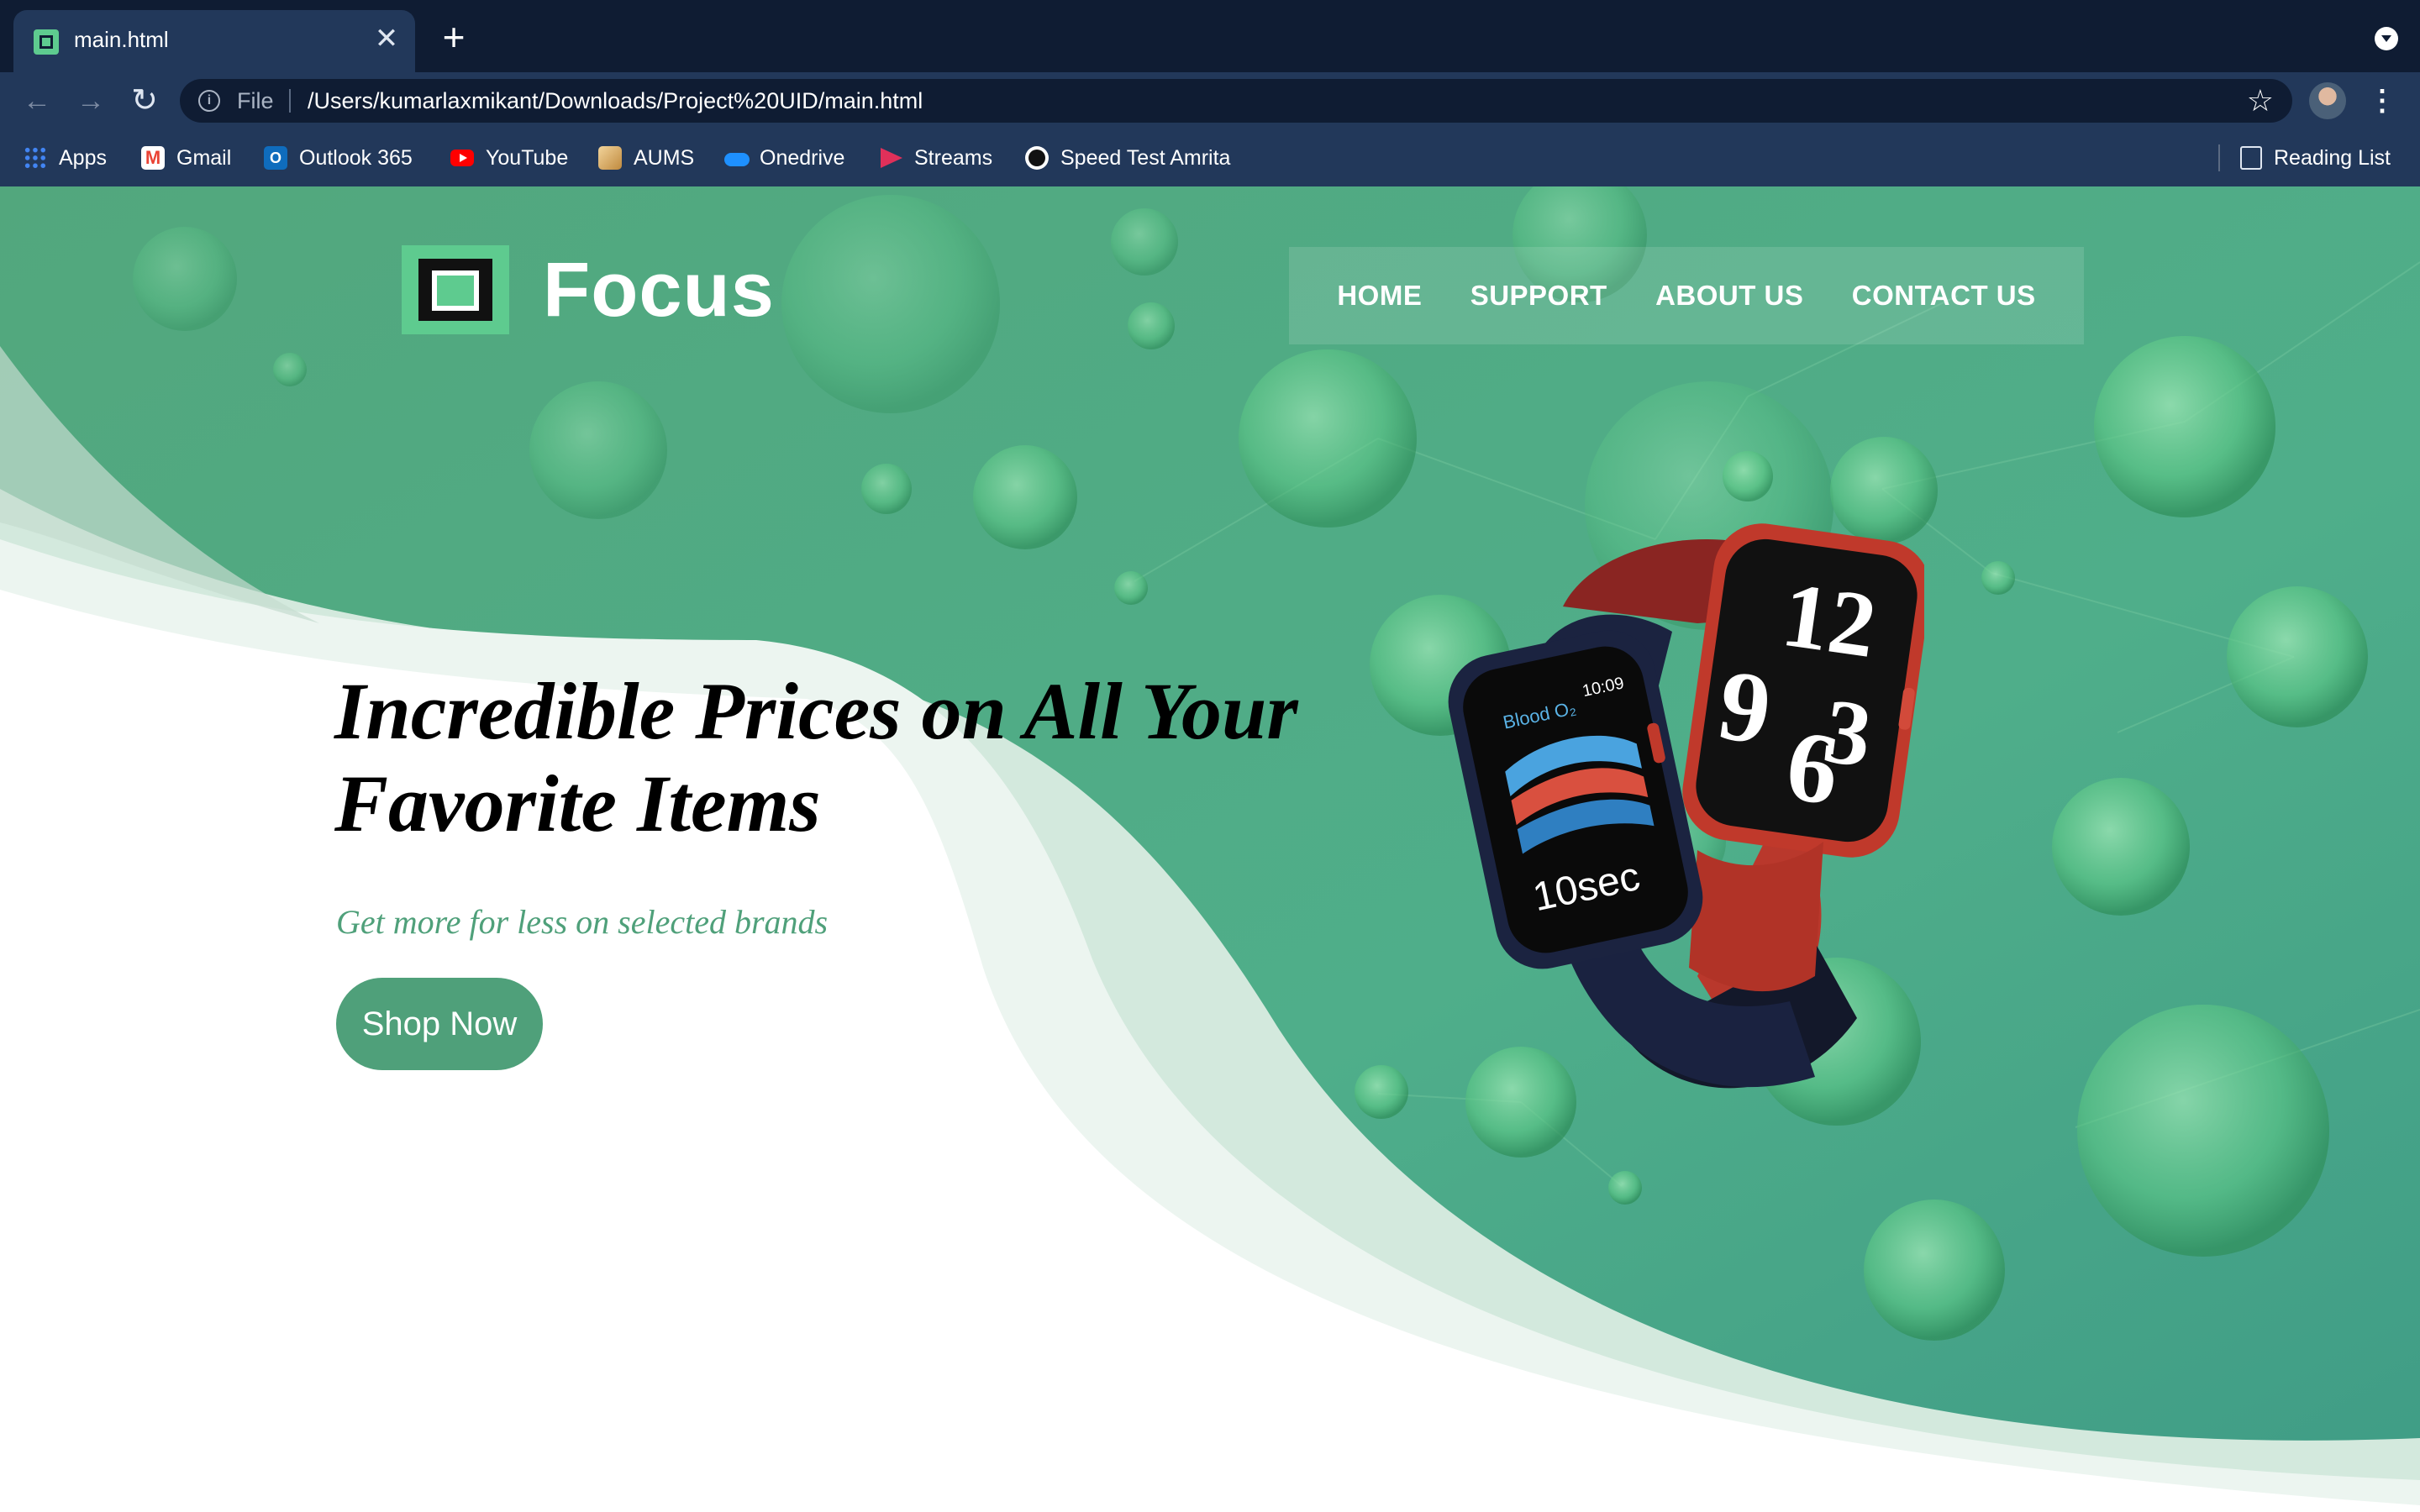 The height and width of the screenshot is (1512, 2420). I want to click on watch-numeral-12: 12, so click(1829, 620).